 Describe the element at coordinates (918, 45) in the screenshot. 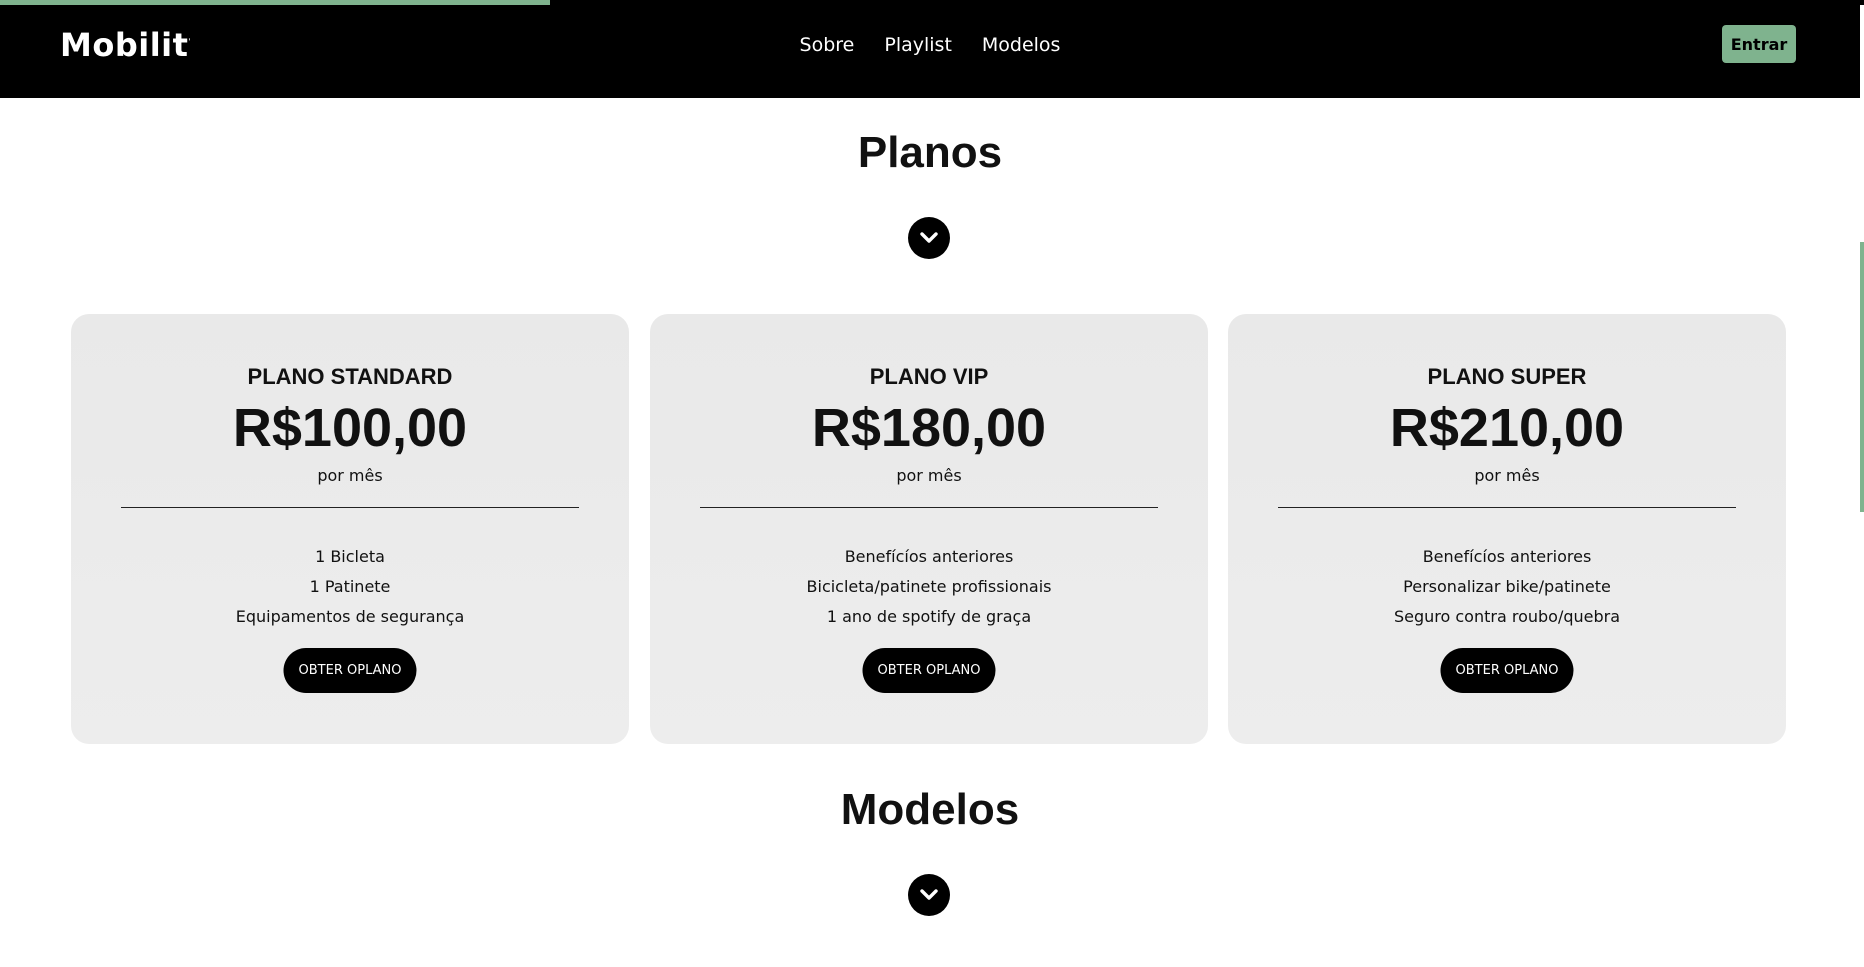

I see `nav-link-playlist: Playlist` at that location.